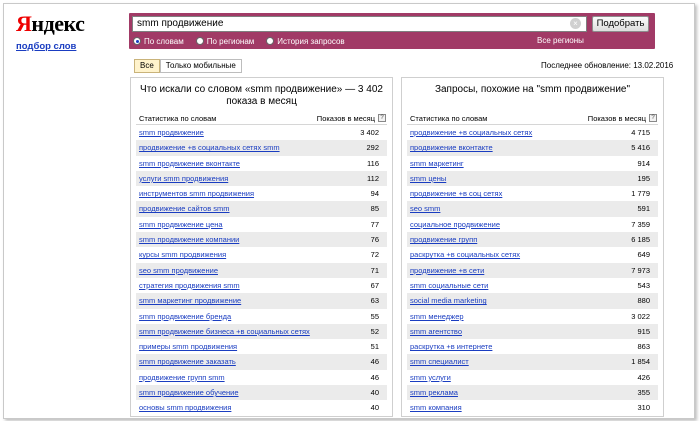  I want to click on table-row: smm маркетинг продвижение 63, so click(261, 301).